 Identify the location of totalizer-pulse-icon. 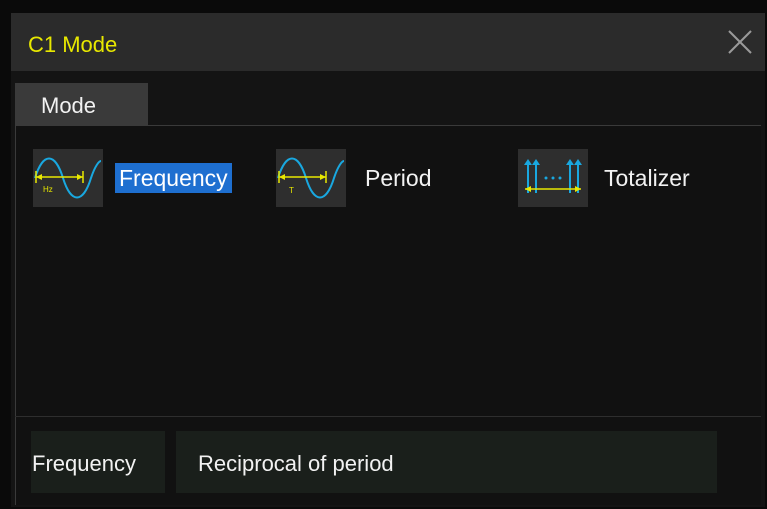
(553, 178).